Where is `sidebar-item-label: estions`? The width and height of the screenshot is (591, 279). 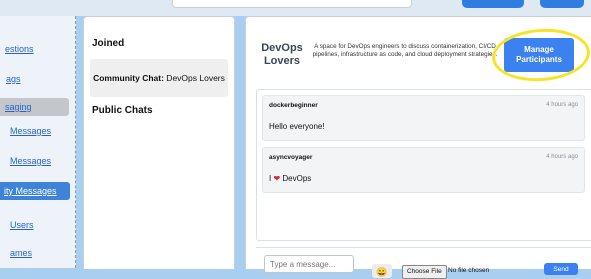 sidebar-item-label: estions is located at coordinates (19, 49).